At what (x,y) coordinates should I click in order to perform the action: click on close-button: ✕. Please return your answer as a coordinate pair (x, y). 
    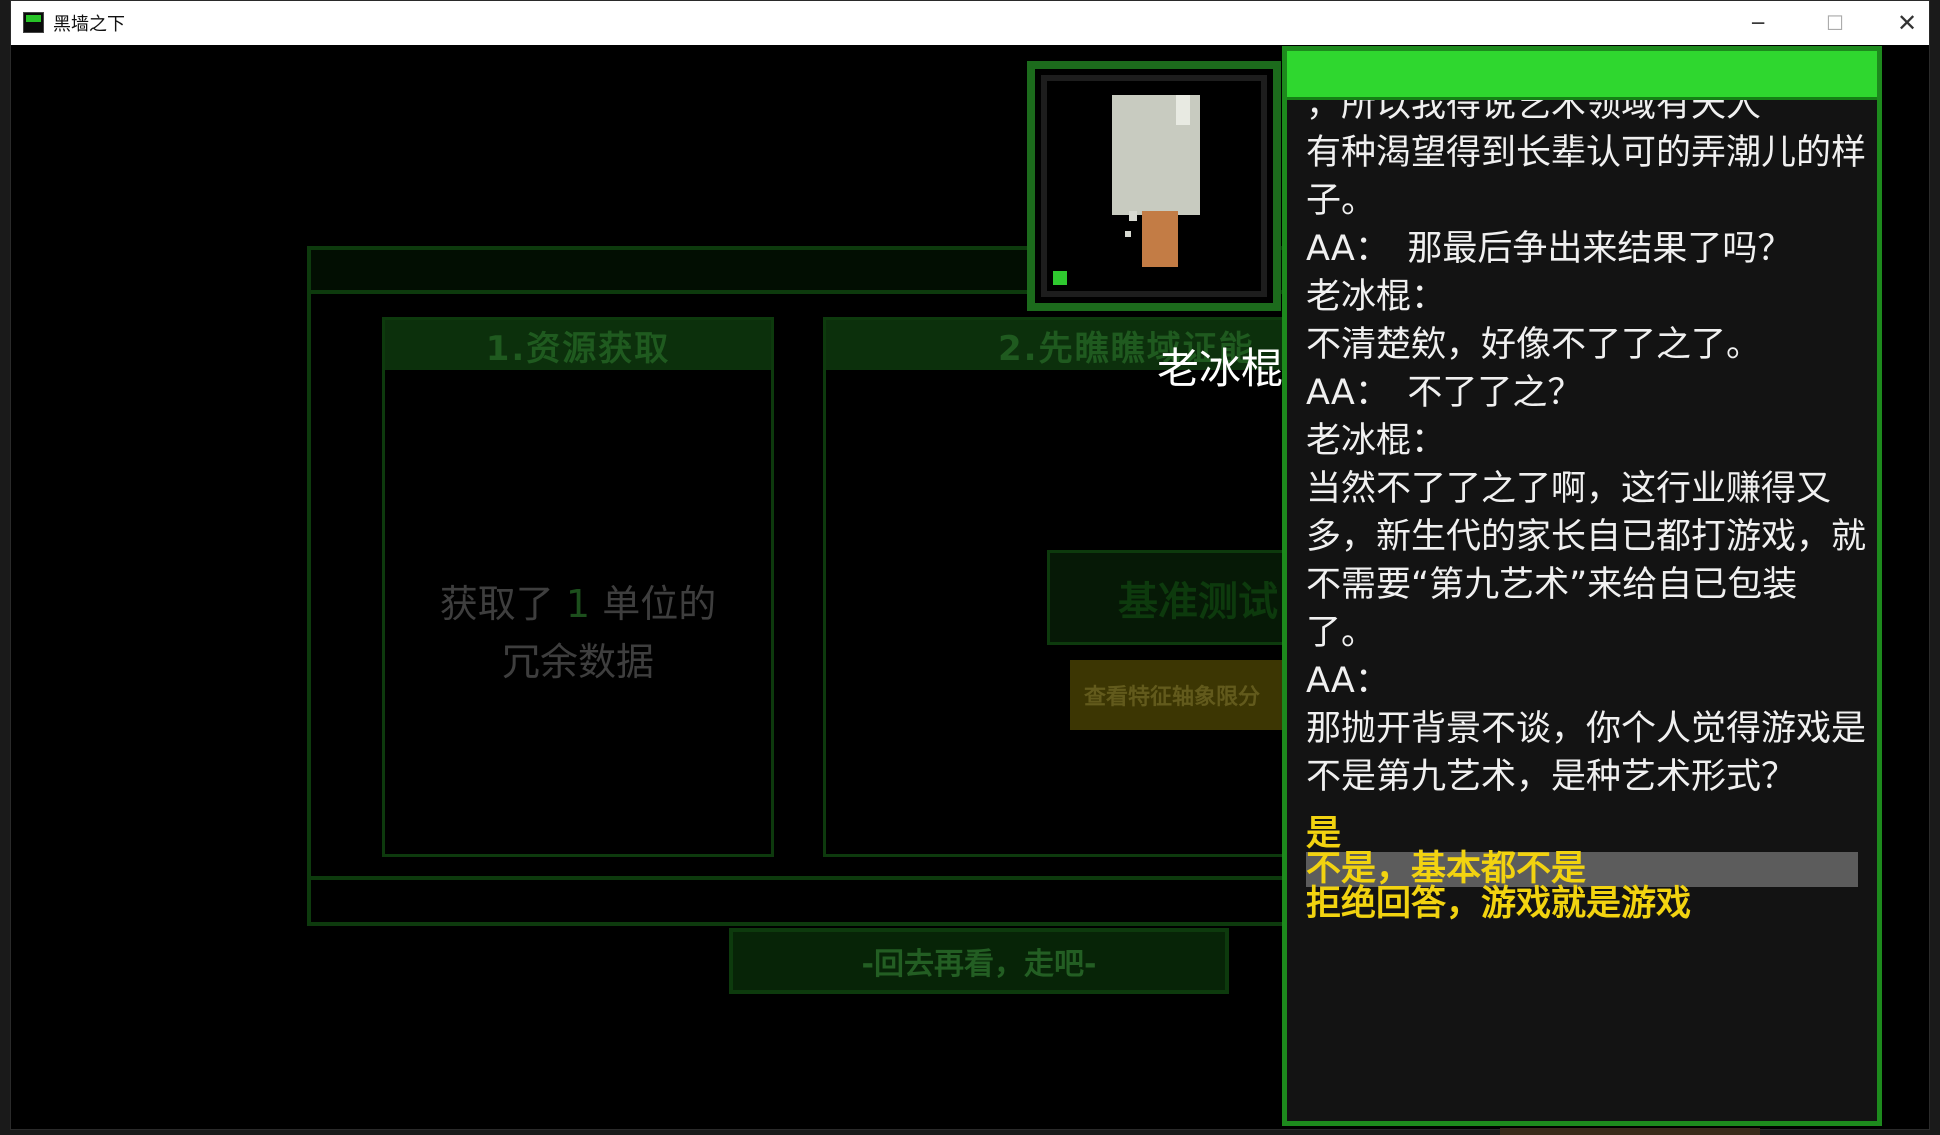
    Looking at the image, I should click on (1906, 23).